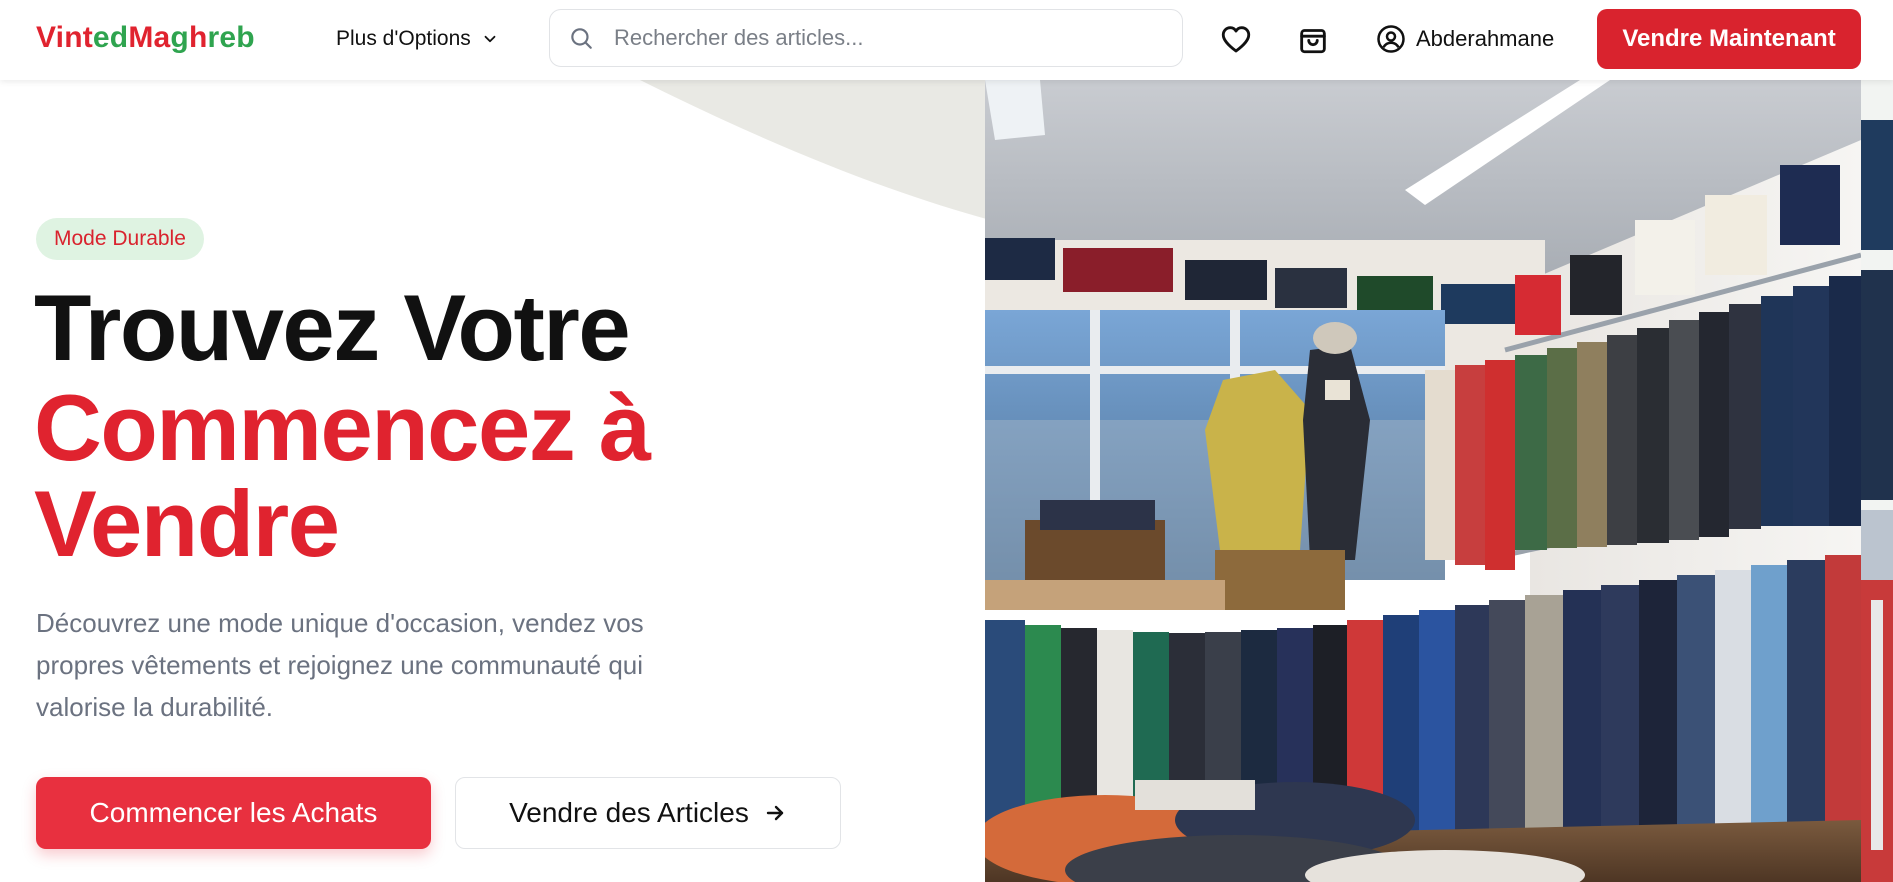 The height and width of the screenshot is (882, 1893). What do you see at coordinates (1729, 39) in the screenshot?
I see `sell-now-button: Vendre Maintenant` at bounding box center [1729, 39].